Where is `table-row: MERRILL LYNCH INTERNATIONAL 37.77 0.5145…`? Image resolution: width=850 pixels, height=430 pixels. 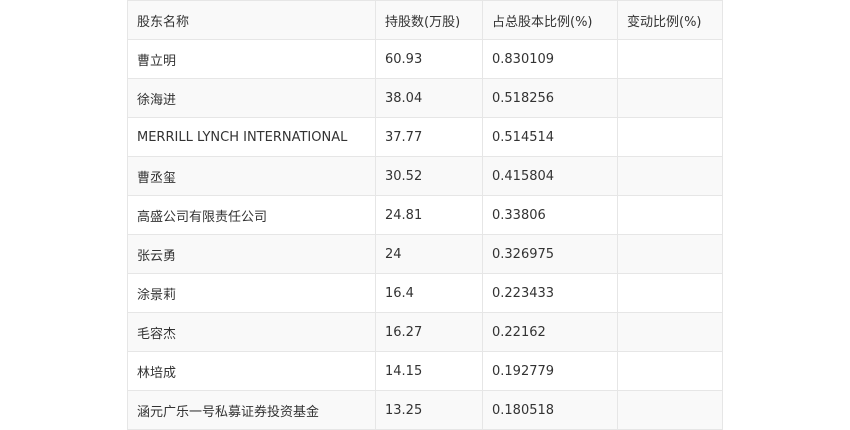
table-row: MERRILL LYNCH INTERNATIONAL 37.77 0.5145… is located at coordinates (425, 137).